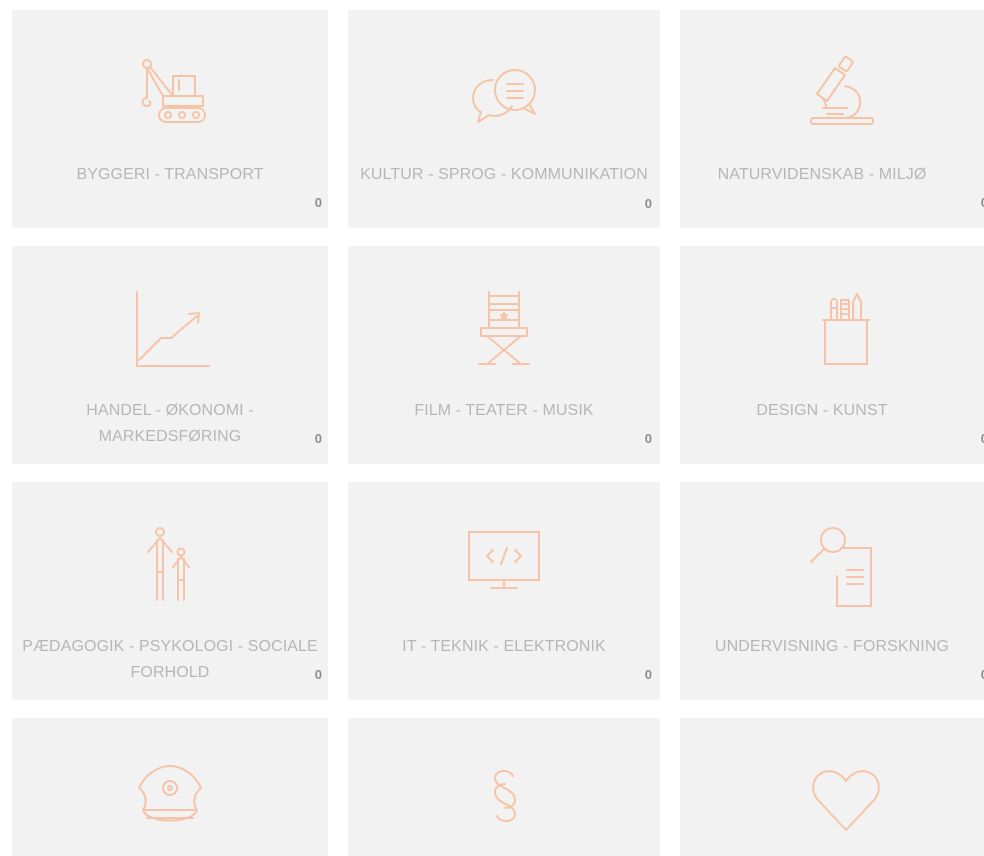  Describe the element at coordinates (822, 410) in the screenshot. I see `category-label: DESIGN - KUNST` at that location.